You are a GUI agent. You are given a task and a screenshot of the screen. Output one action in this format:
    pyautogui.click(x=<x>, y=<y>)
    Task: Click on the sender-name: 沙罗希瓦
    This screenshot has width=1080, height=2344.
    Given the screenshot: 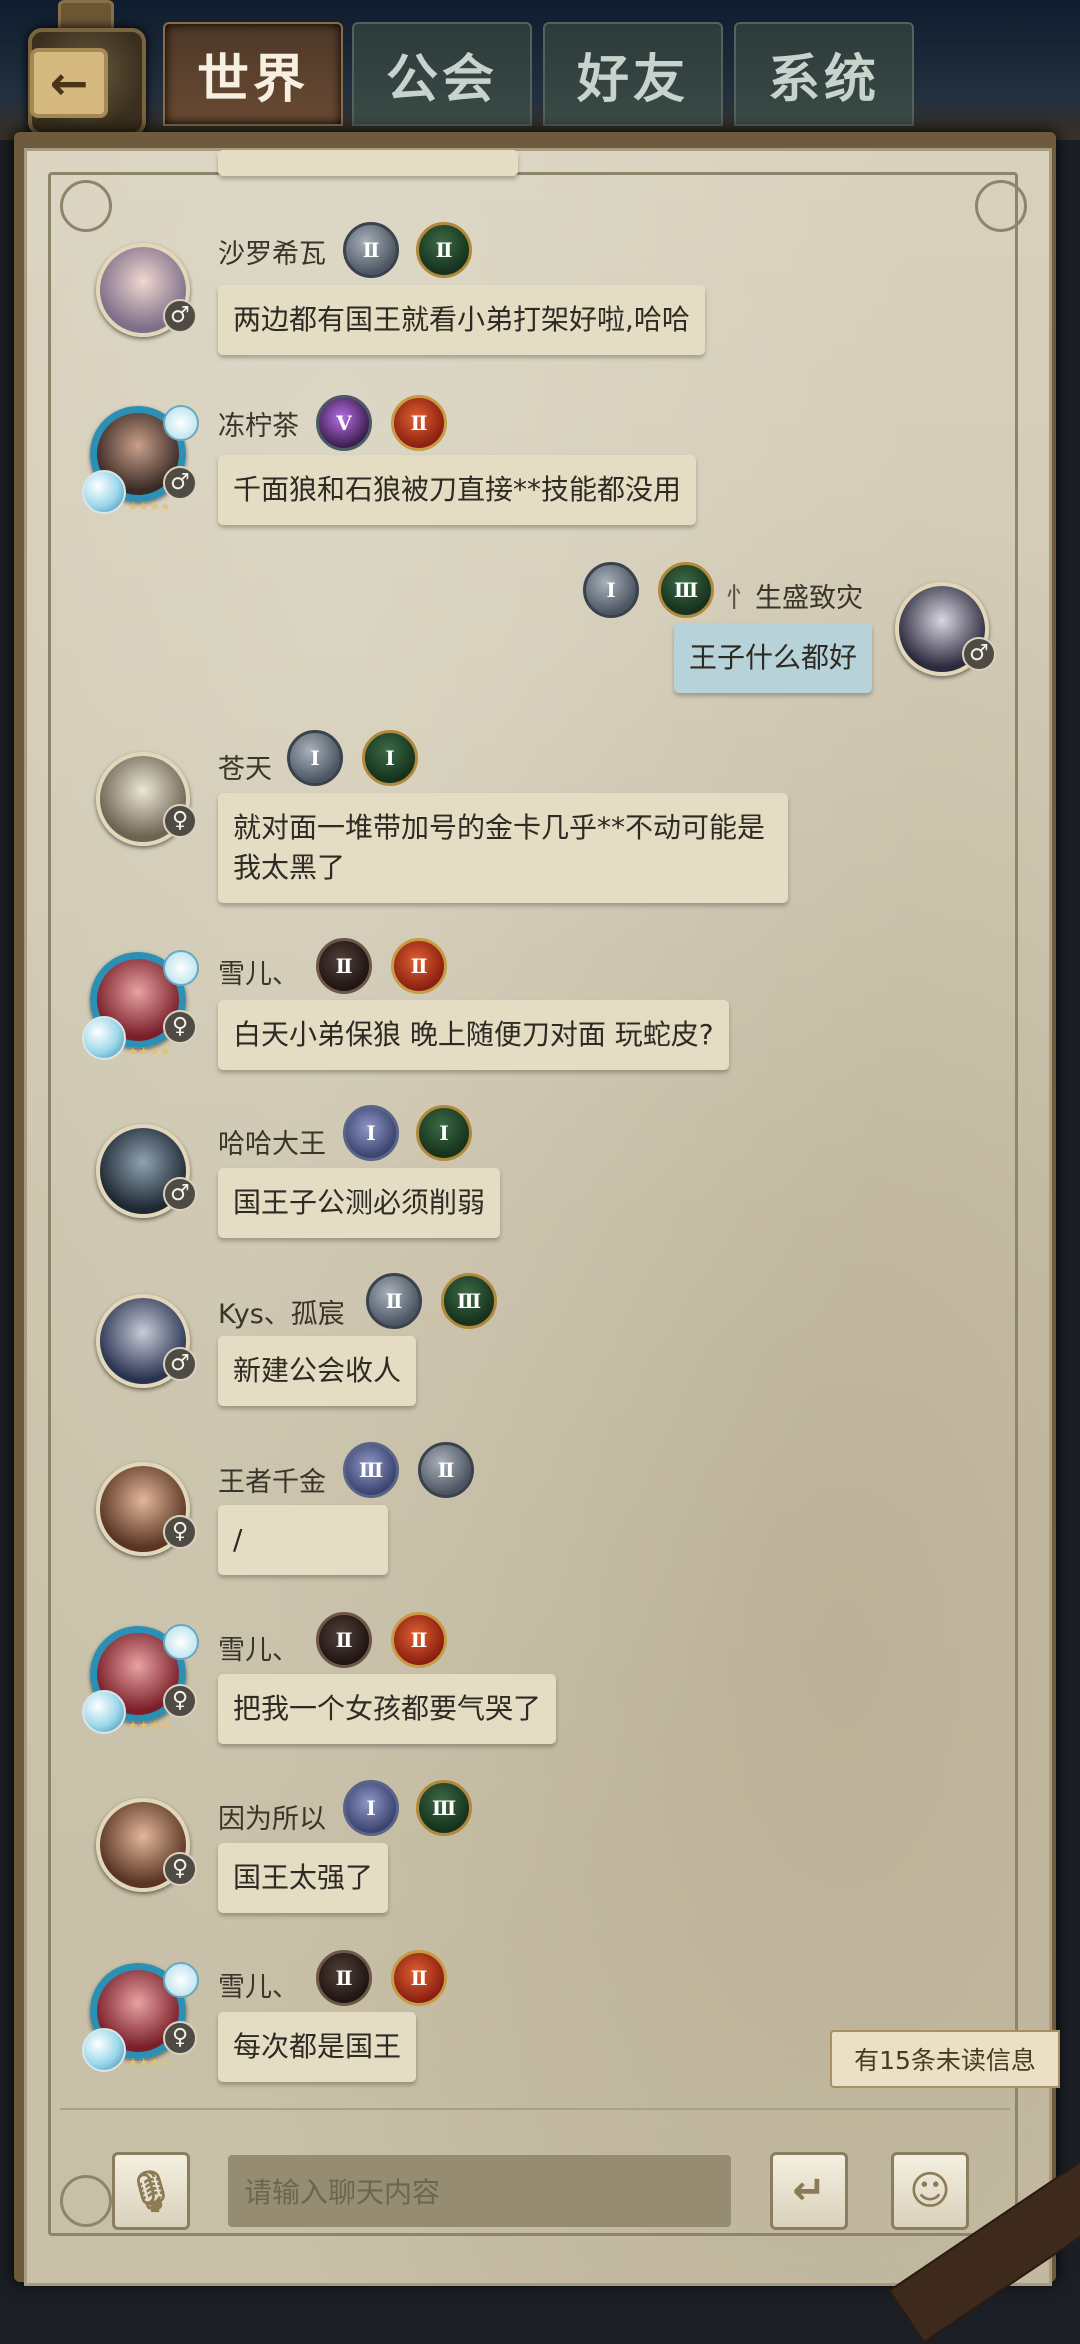 What is the action you would take?
    pyautogui.click(x=272, y=254)
    